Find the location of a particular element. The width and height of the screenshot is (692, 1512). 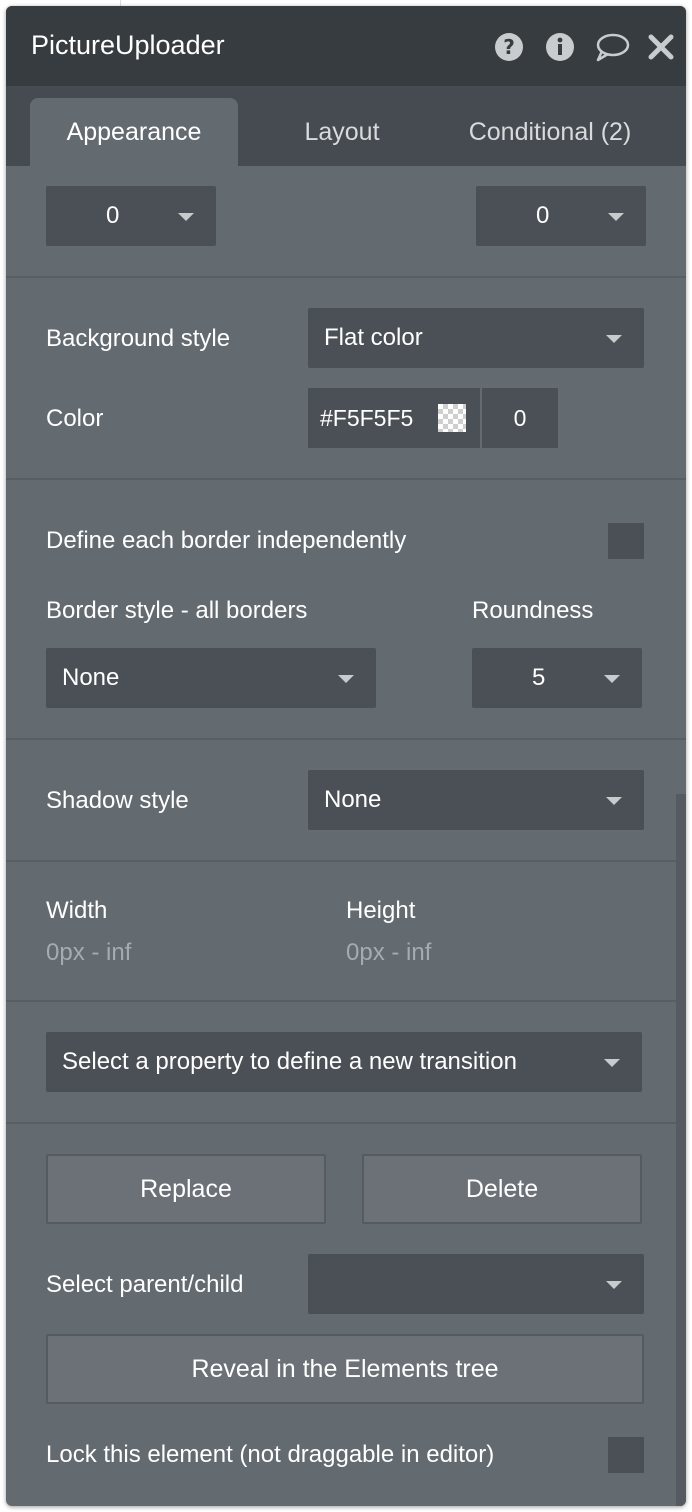

tab-appearance: Appearance is located at coordinates (134, 132).